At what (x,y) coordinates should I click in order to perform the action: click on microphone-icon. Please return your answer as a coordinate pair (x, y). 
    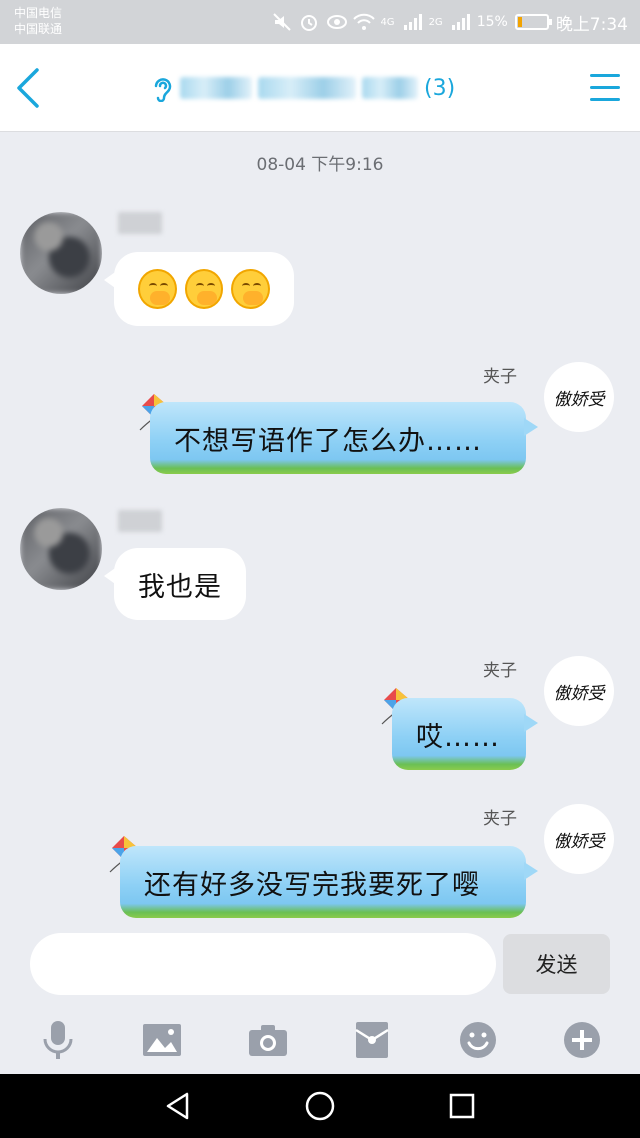
    Looking at the image, I should click on (58, 1040).